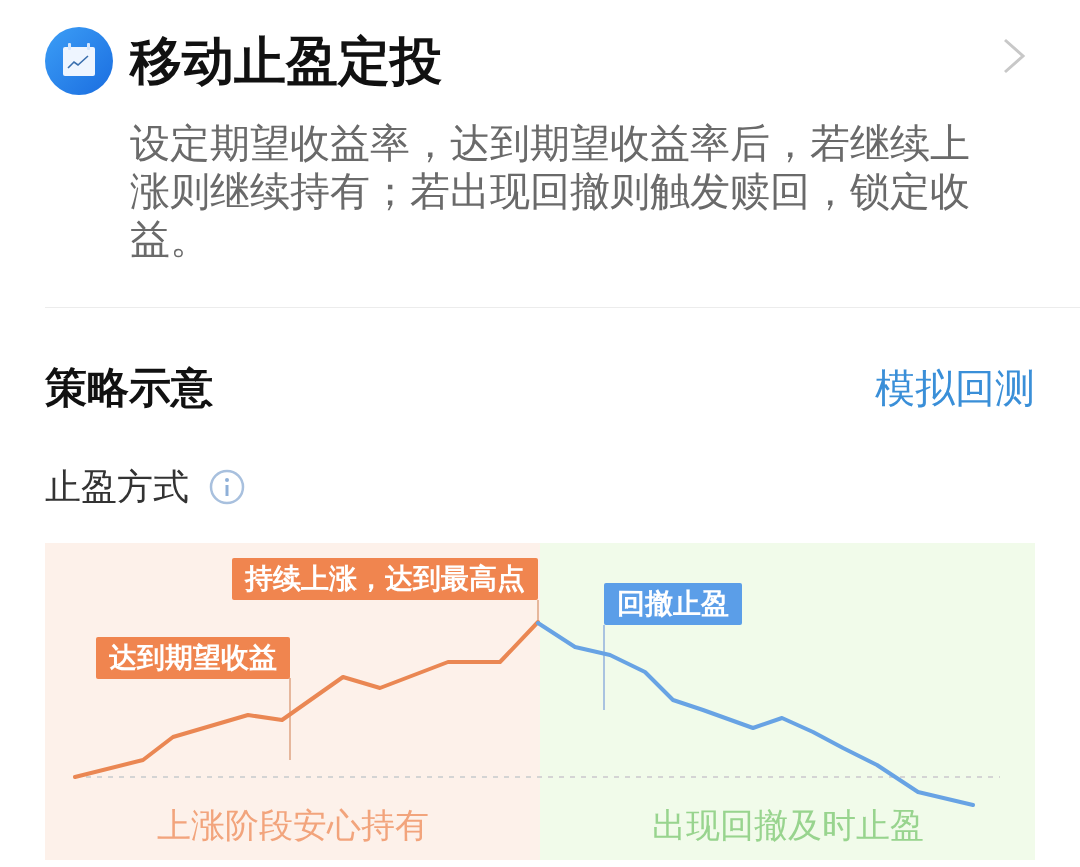 The width and height of the screenshot is (1080, 867). What do you see at coordinates (193, 658) in the screenshot?
I see `callout-label: 达到期望收益` at bounding box center [193, 658].